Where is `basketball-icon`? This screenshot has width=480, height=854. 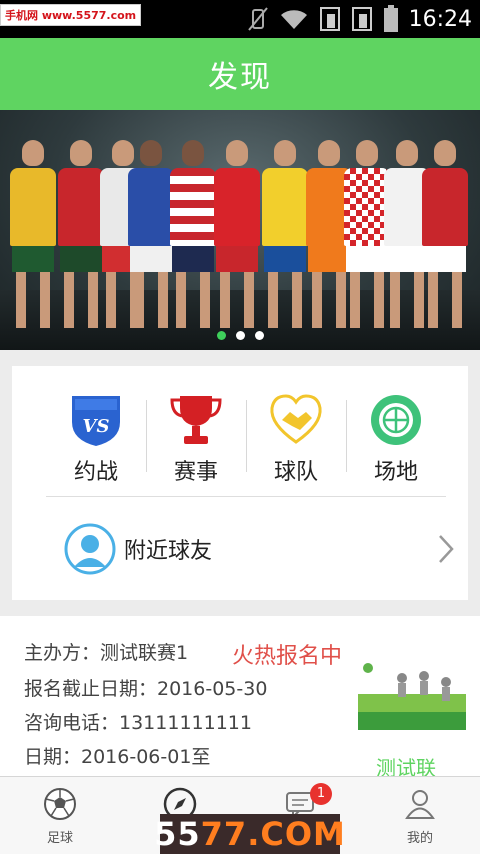 basketball-icon is located at coordinates (396, 420).